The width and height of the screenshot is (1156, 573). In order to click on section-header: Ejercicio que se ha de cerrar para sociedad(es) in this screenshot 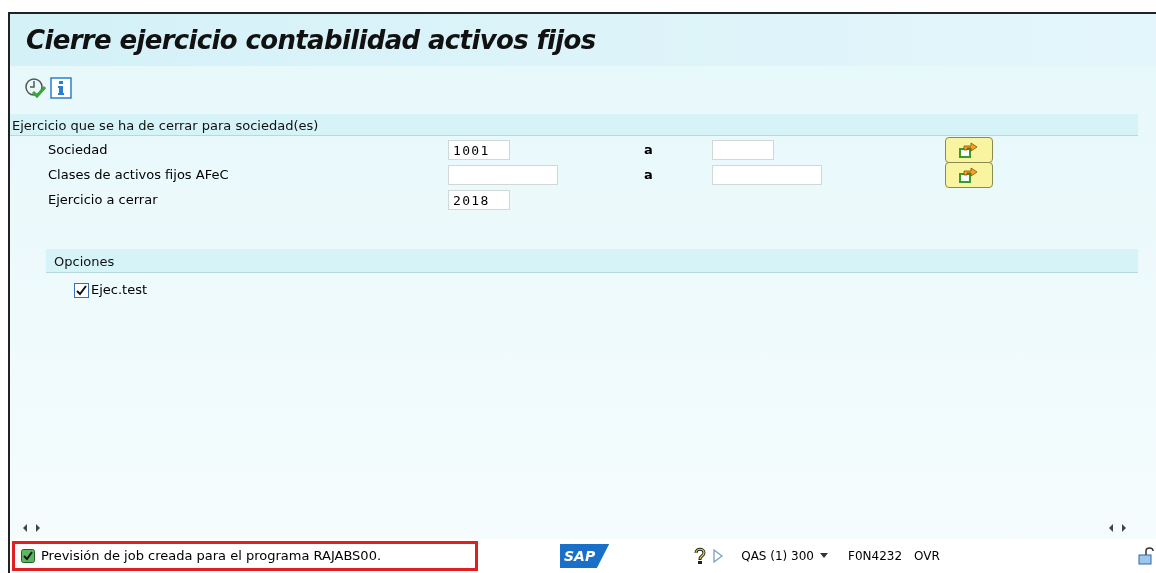, I will do `click(574, 125)`.